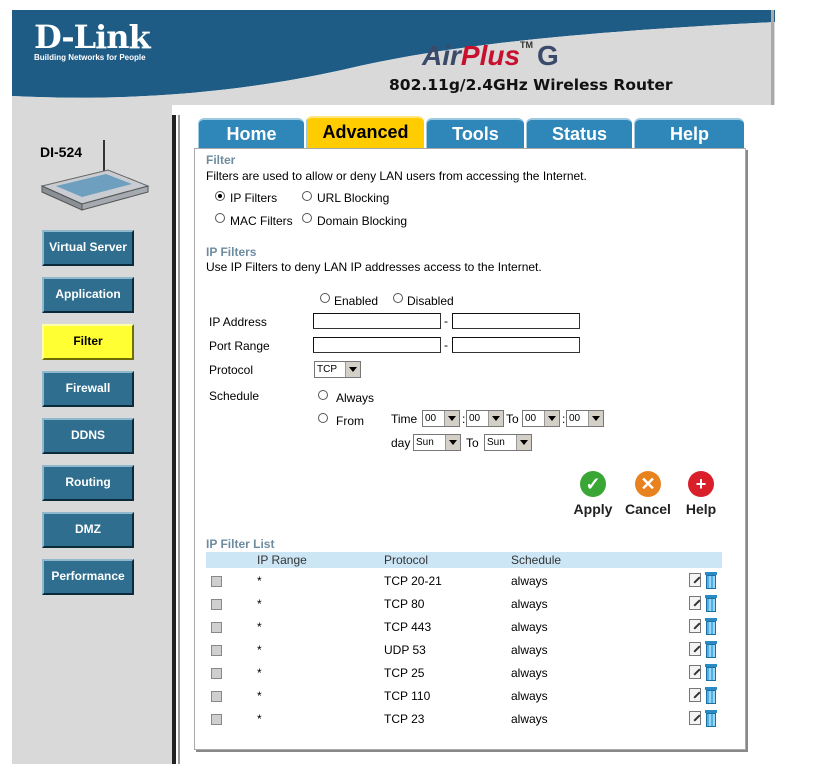 Image resolution: width=815 pixels, height=764 pixels. I want to click on mac-filters-radio, so click(220, 218).